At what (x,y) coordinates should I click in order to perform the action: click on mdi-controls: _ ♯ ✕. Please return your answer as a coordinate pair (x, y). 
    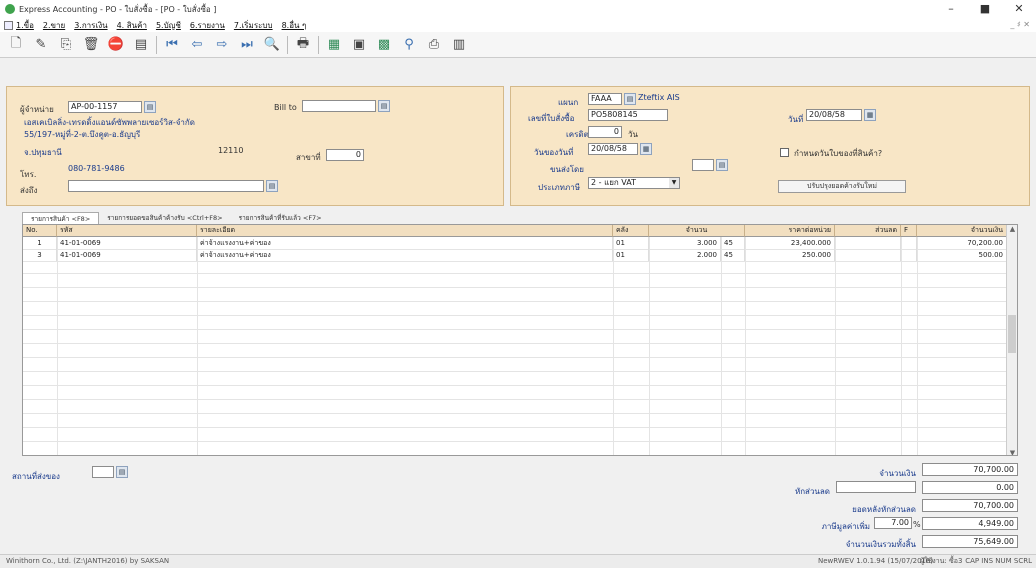
    Looking at the image, I should click on (1020, 25).